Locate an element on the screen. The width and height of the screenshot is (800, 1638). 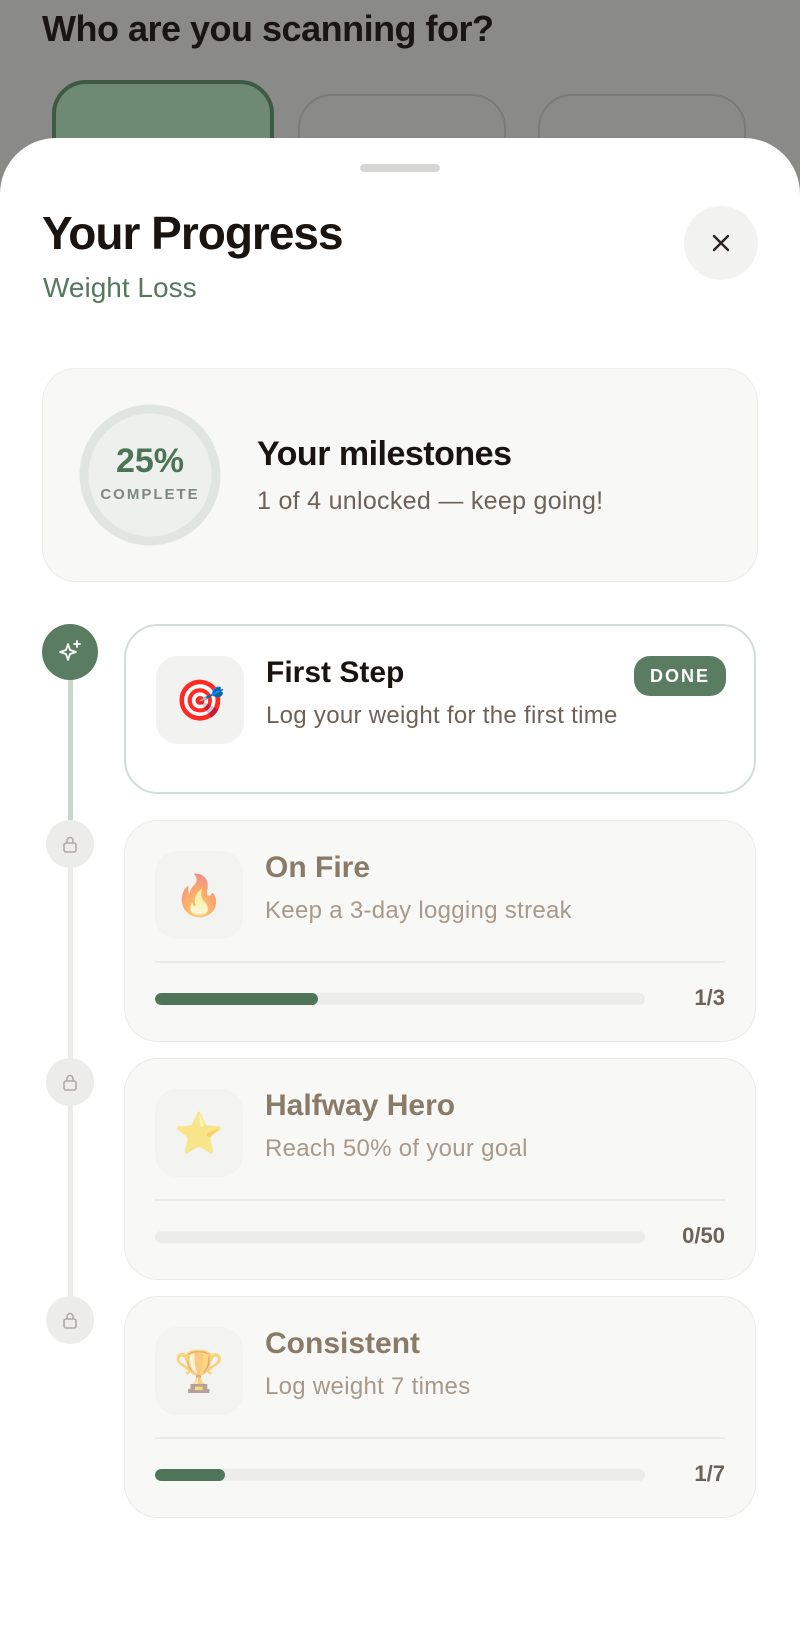
summary-title: Your milestones is located at coordinates (384, 454).